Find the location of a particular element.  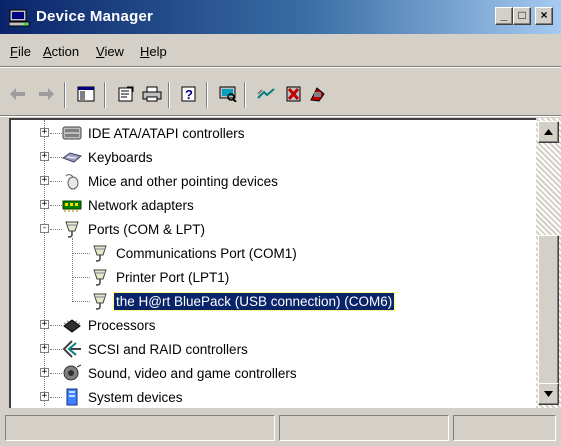

uninstall-icon is located at coordinates (293, 94).